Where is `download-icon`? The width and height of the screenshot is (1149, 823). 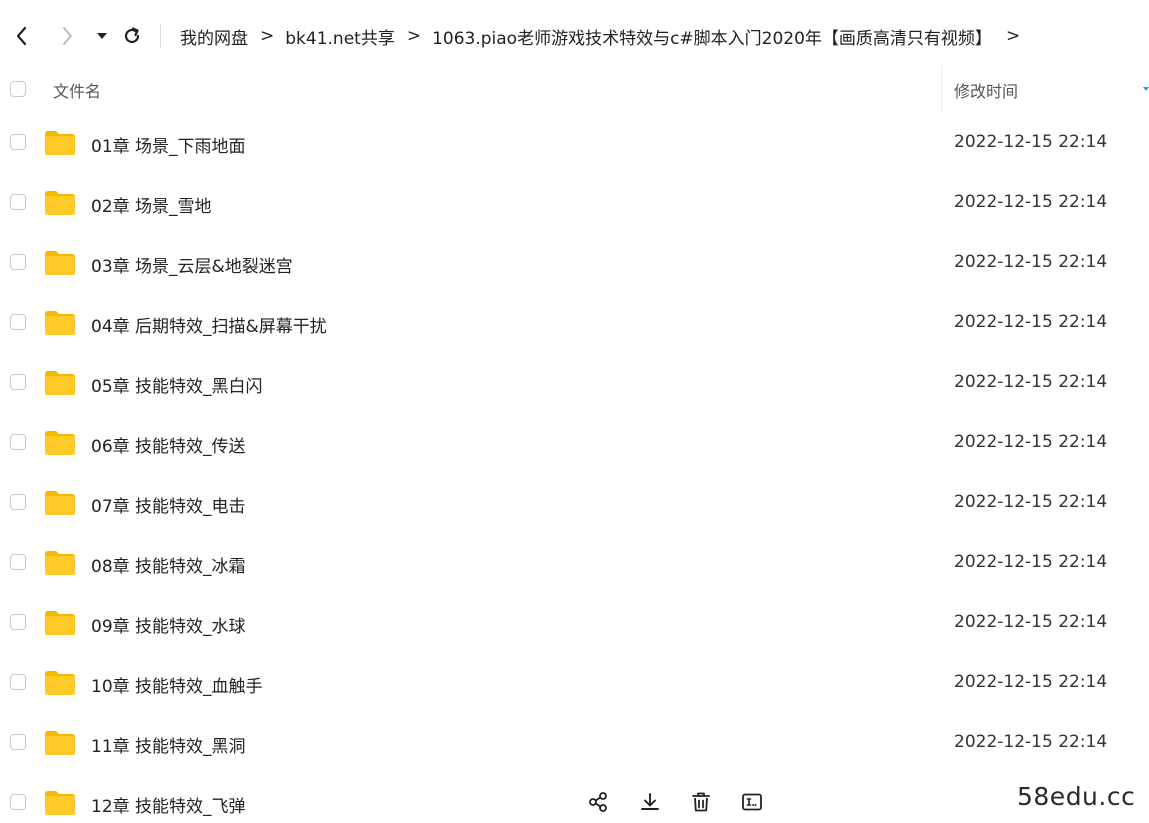
download-icon is located at coordinates (650, 801).